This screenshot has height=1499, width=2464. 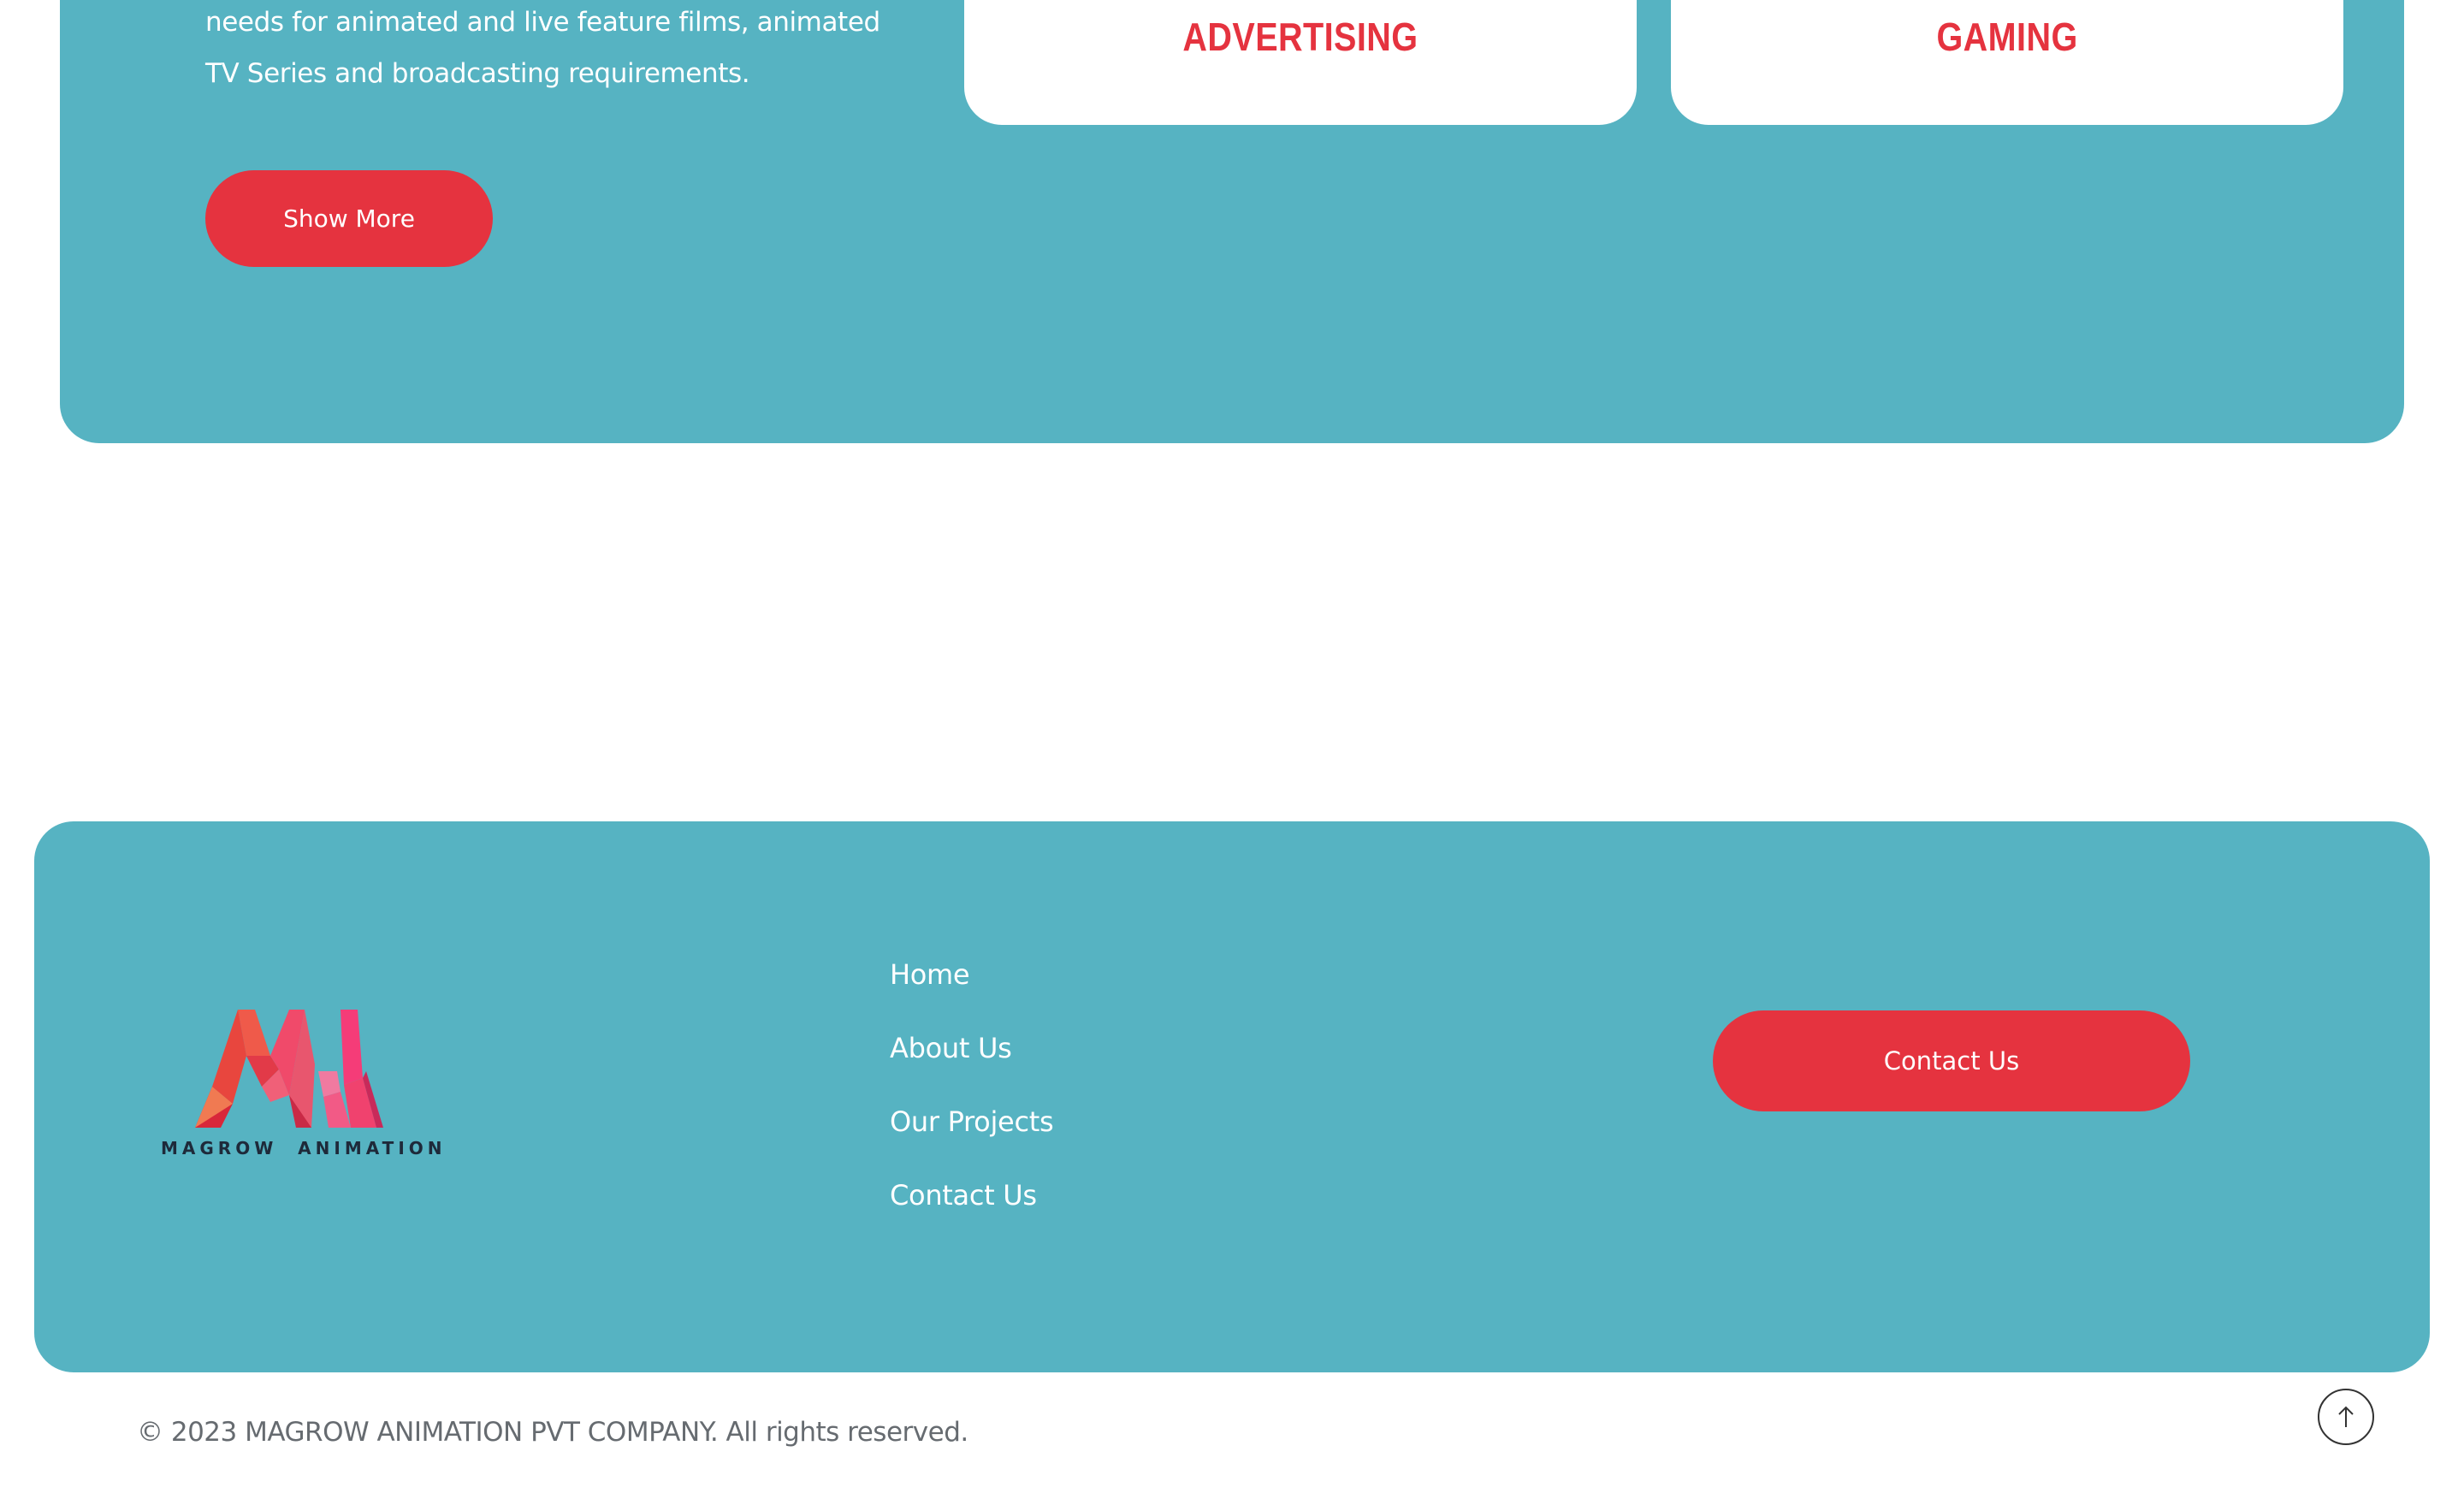 I want to click on service-card-label: GAMING, so click(x=2007, y=36).